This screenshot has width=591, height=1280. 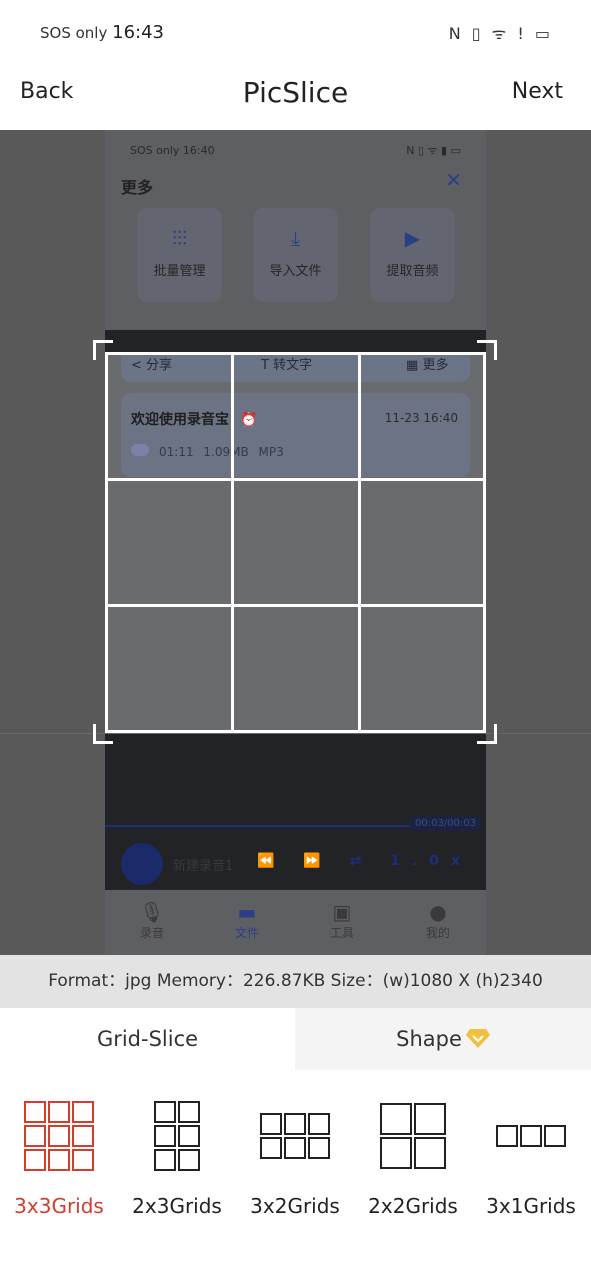 What do you see at coordinates (295, 435) in the screenshot?
I see `image-record-card: 欢迎使用录音宝! ⏰ 11-23 16:40 01:11 1.09MB MP3` at bounding box center [295, 435].